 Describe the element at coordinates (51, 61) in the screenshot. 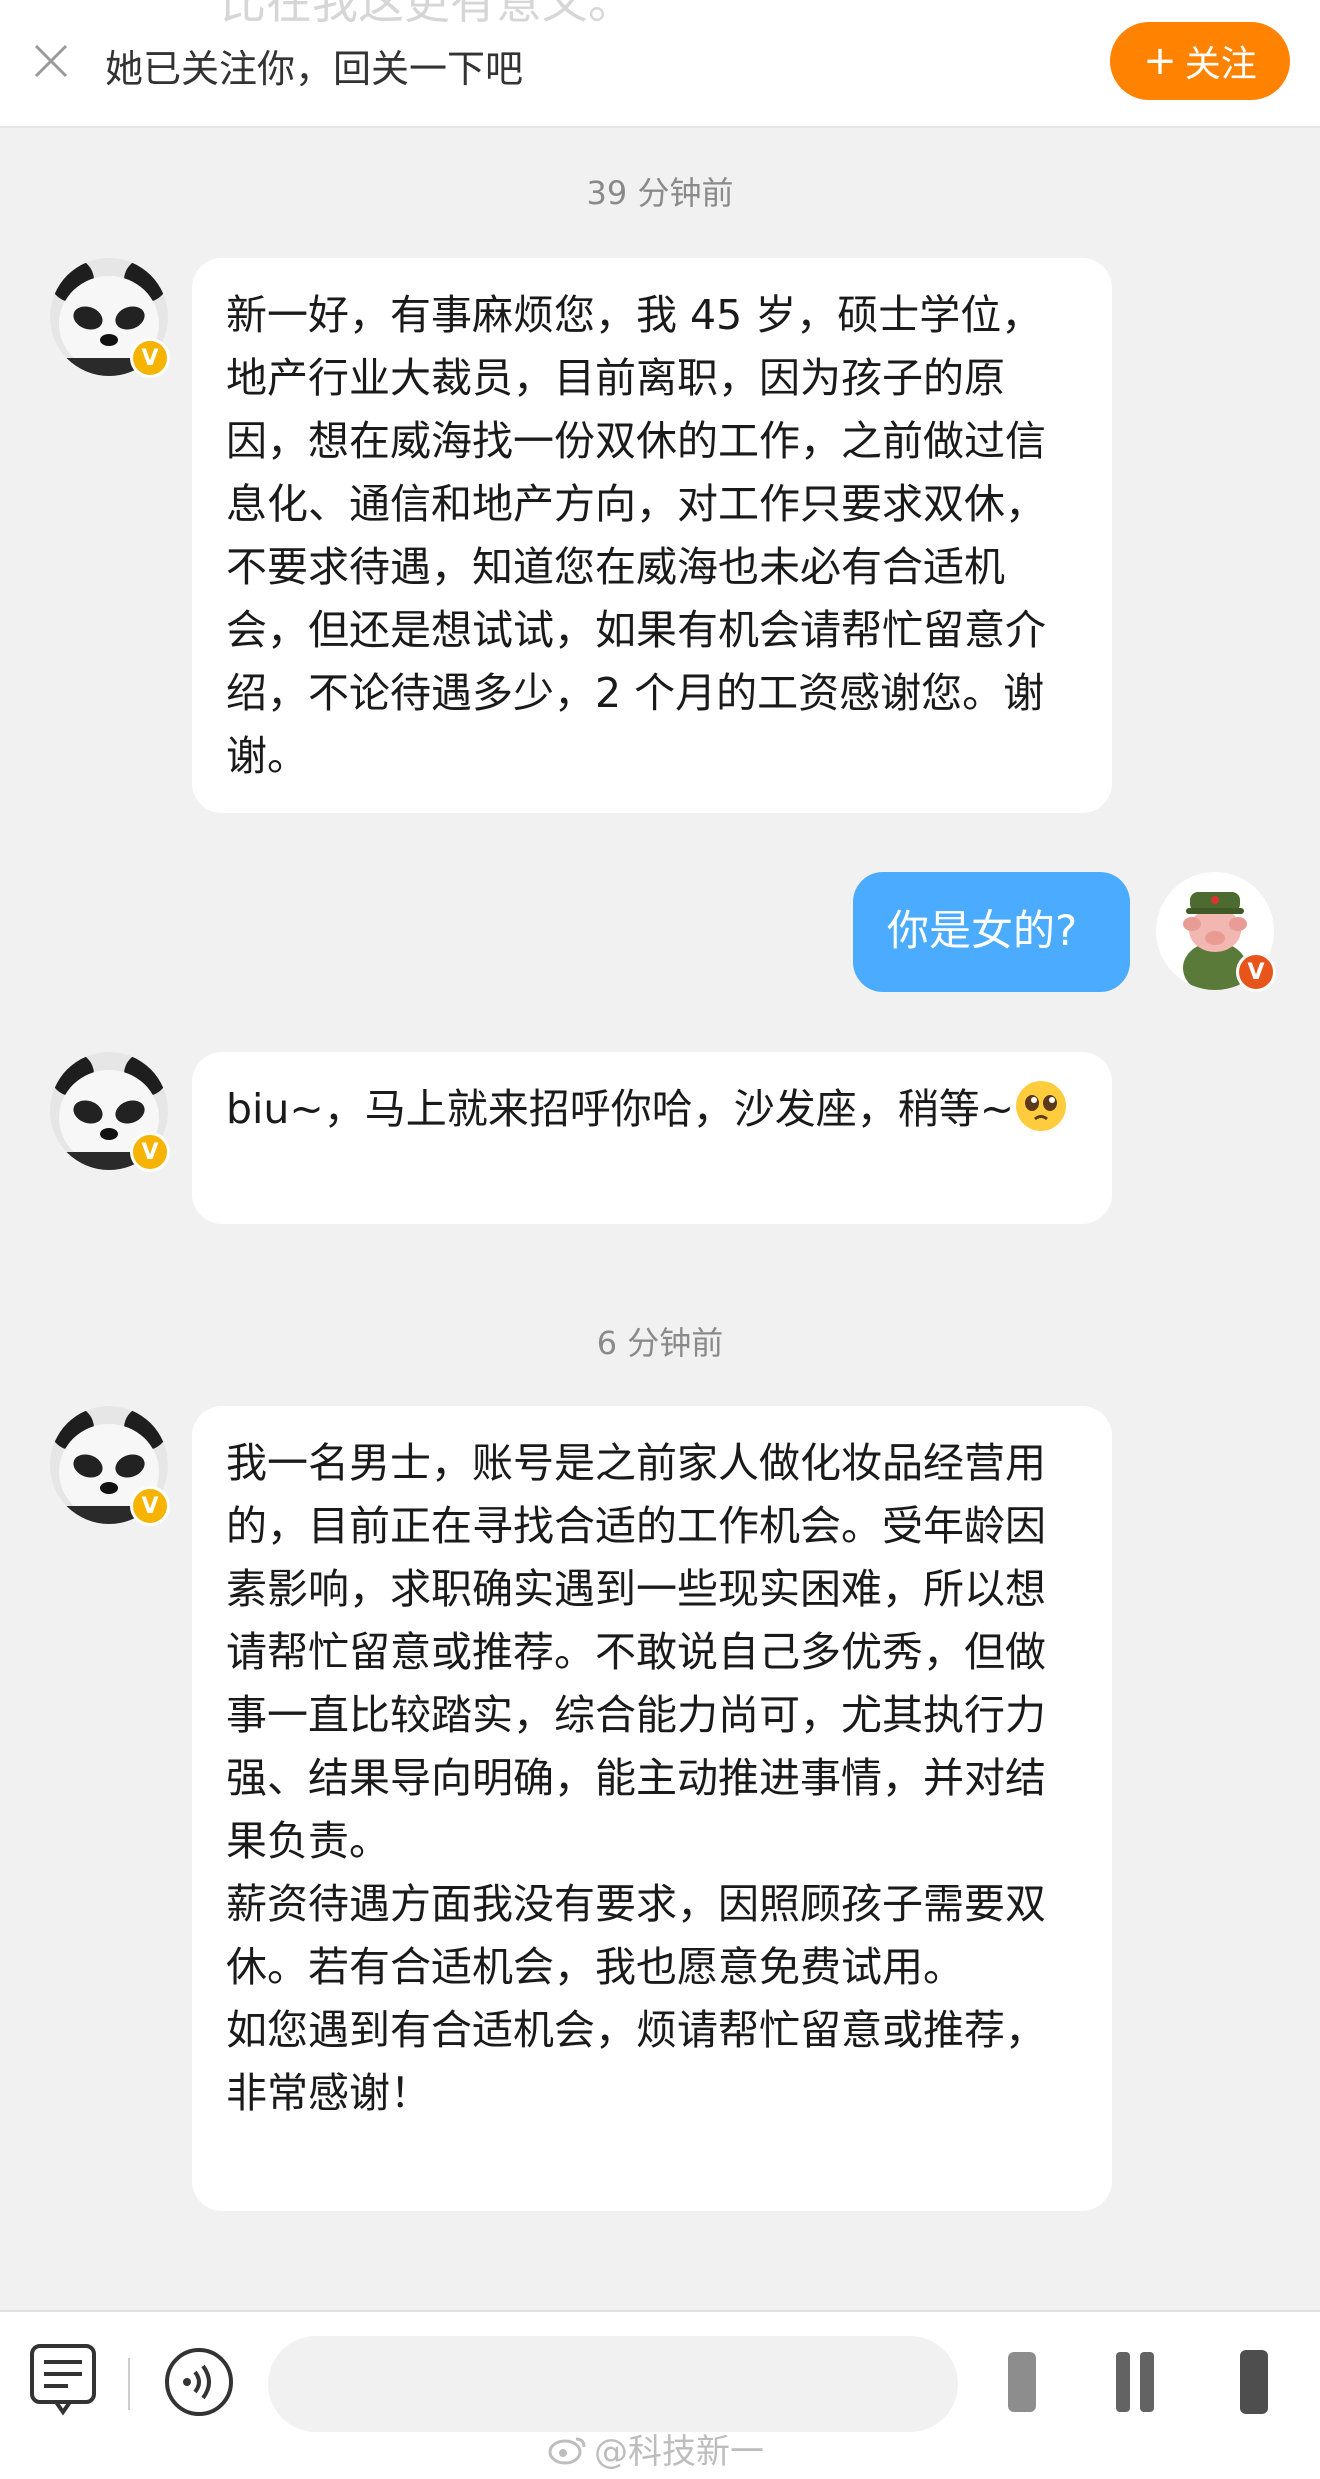

I see `close-icon` at that location.